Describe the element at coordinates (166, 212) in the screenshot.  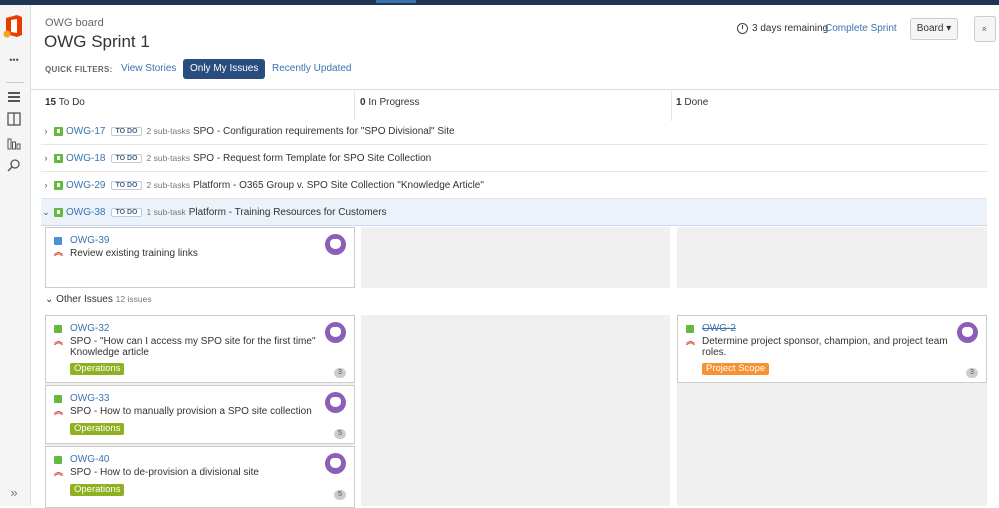
I see `subtask-count: 1 sub-task` at that location.